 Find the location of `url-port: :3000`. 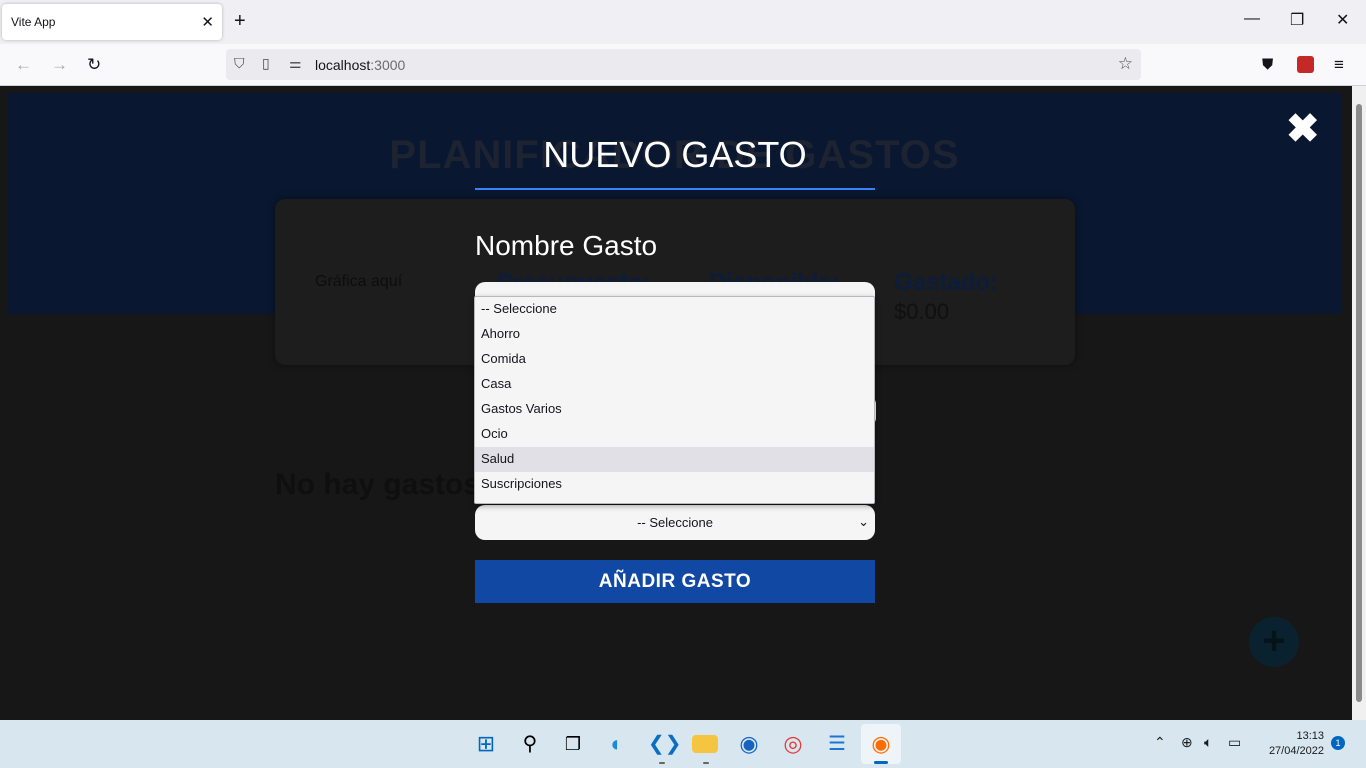

url-port: :3000 is located at coordinates (388, 65).